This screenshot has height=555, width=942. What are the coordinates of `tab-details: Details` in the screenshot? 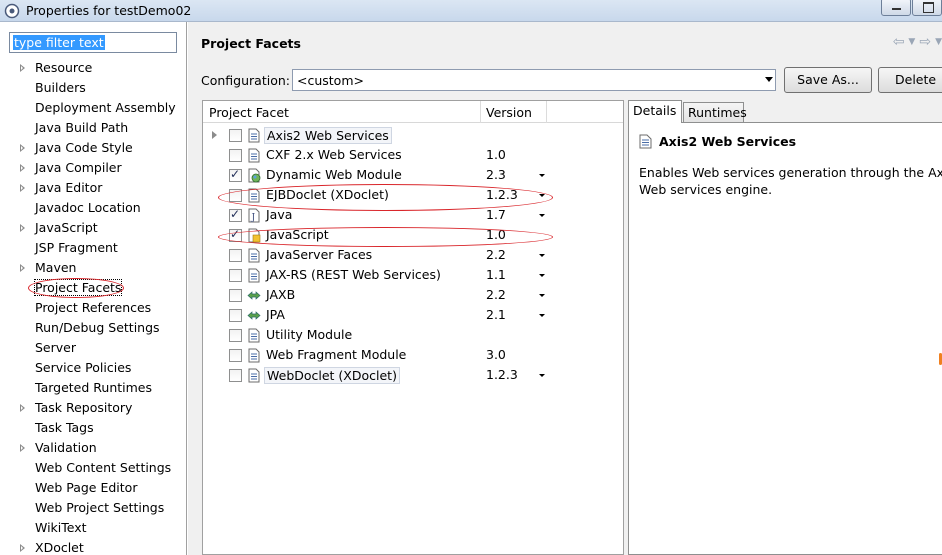 It's located at (655, 111).